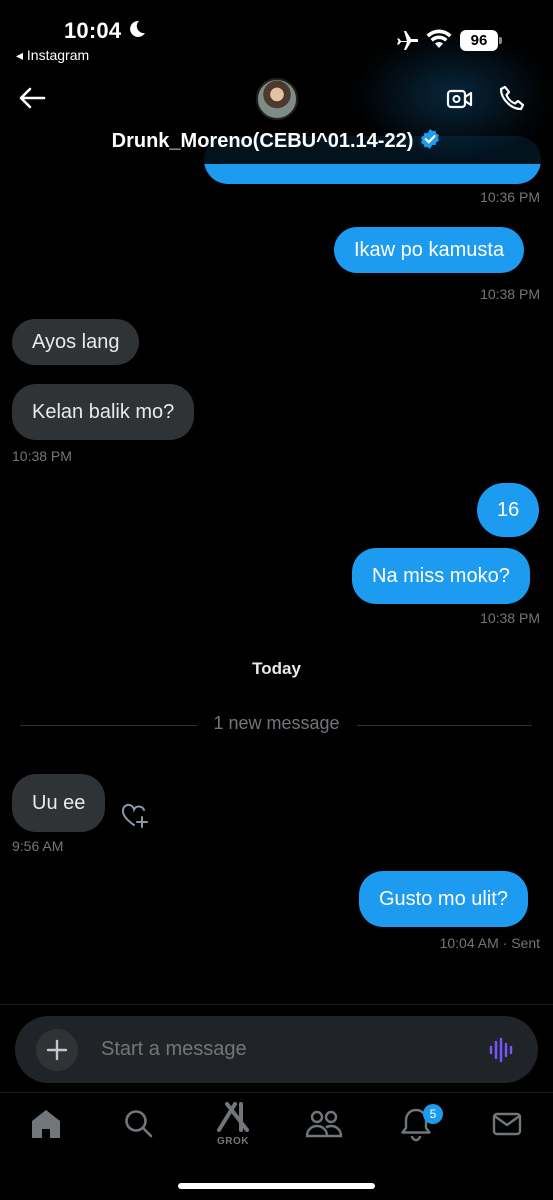 Image resolution: width=553 pixels, height=1200 pixels. I want to click on wifi-icon, so click(439, 41).